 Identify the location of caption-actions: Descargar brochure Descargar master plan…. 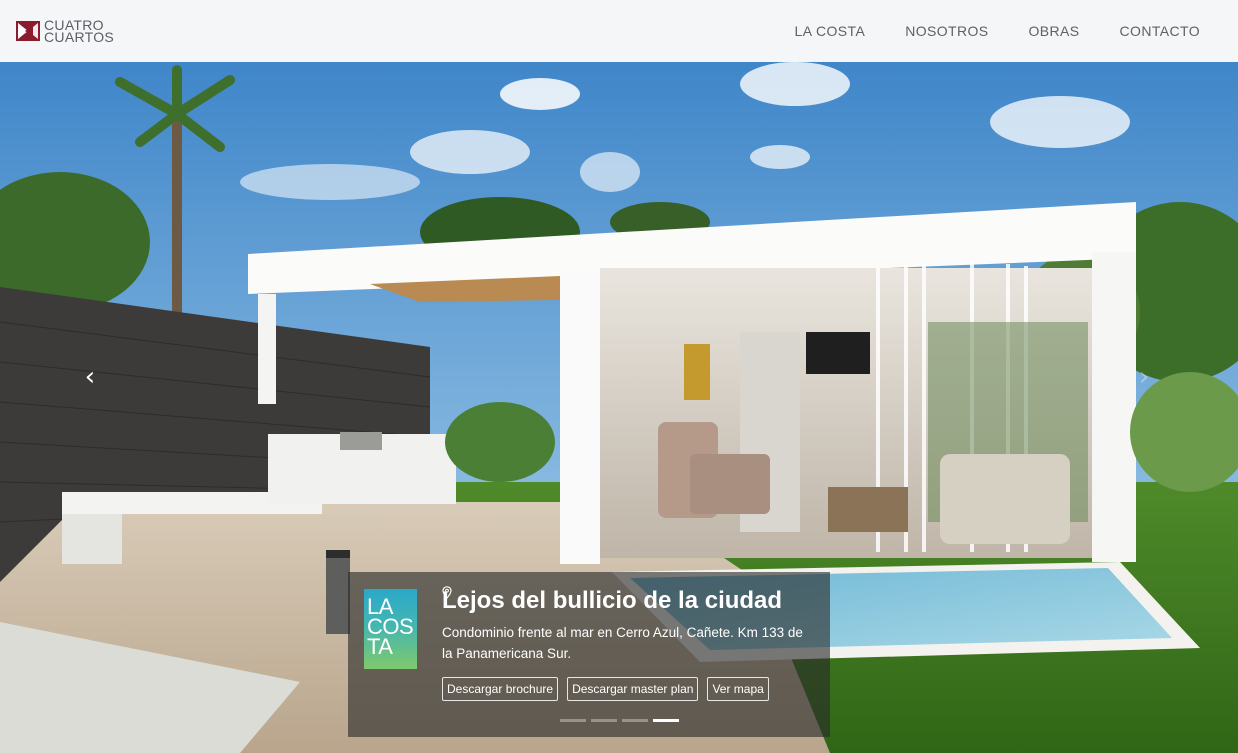
(629, 643).